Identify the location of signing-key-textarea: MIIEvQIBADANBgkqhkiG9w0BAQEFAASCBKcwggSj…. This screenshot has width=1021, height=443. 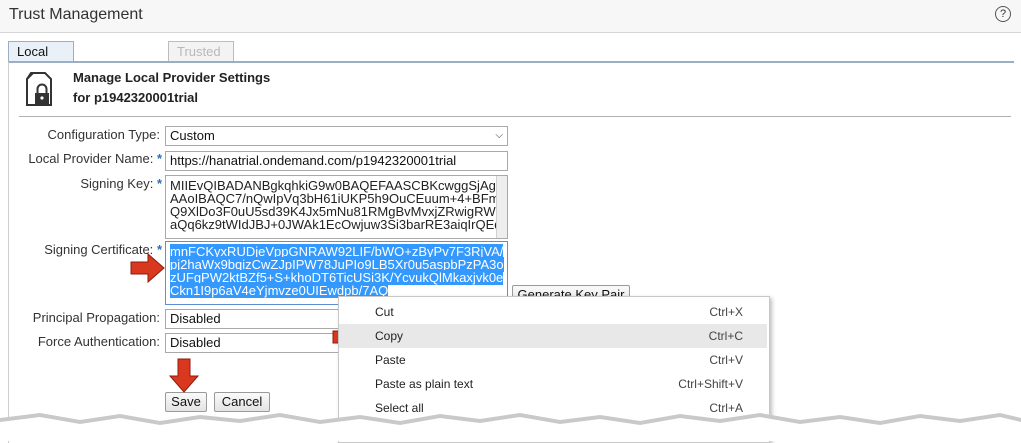
(336, 207).